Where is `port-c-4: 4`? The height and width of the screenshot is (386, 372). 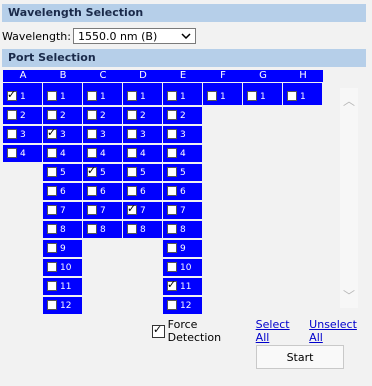
port-c-4: 4 is located at coordinates (102, 153).